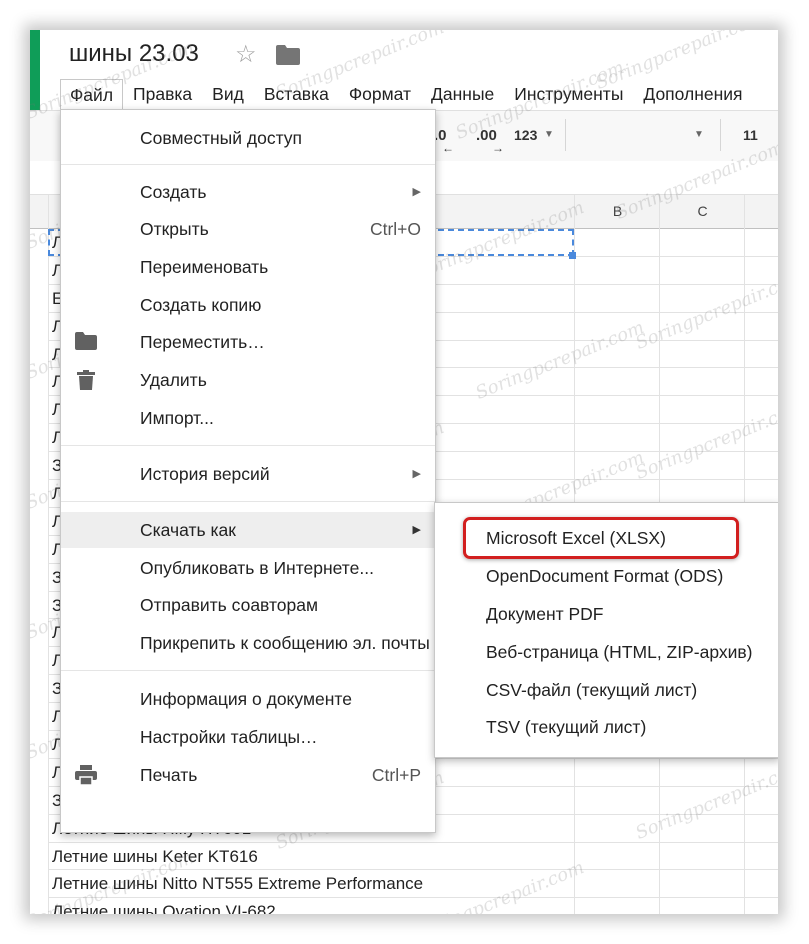 This screenshot has width=809, height=944. What do you see at coordinates (229, 605) in the screenshot?
I see `menu-item-label: Отправить соавторам` at bounding box center [229, 605].